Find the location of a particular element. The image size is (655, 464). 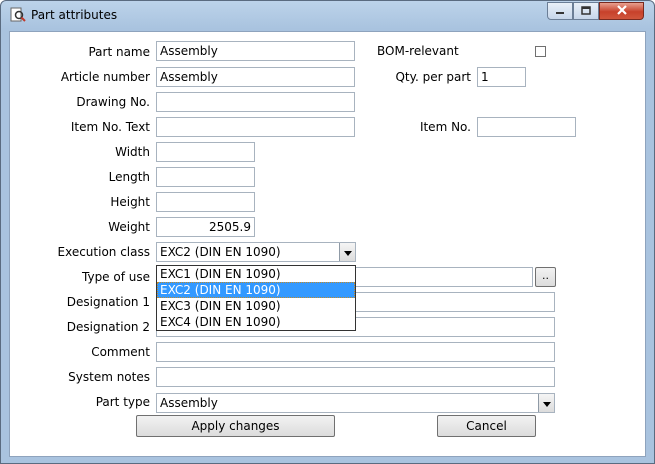

length-label: Length is located at coordinates (129, 177).